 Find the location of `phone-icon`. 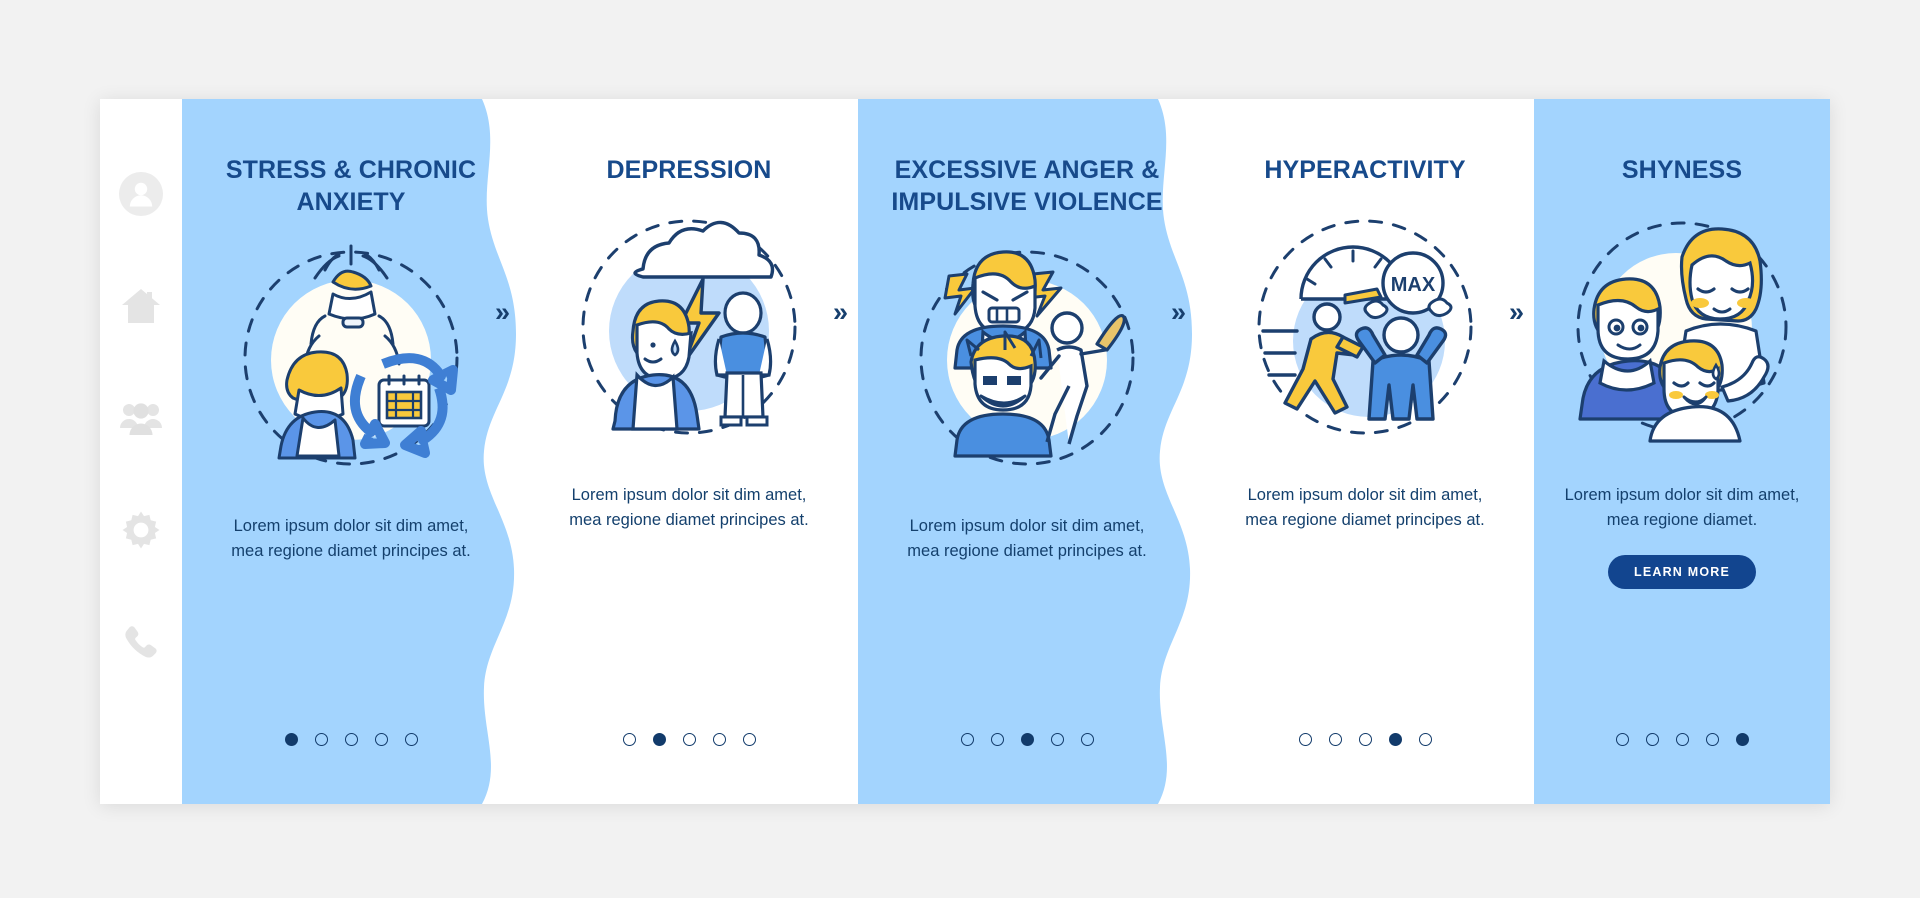

phone-icon is located at coordinates (141, 642).